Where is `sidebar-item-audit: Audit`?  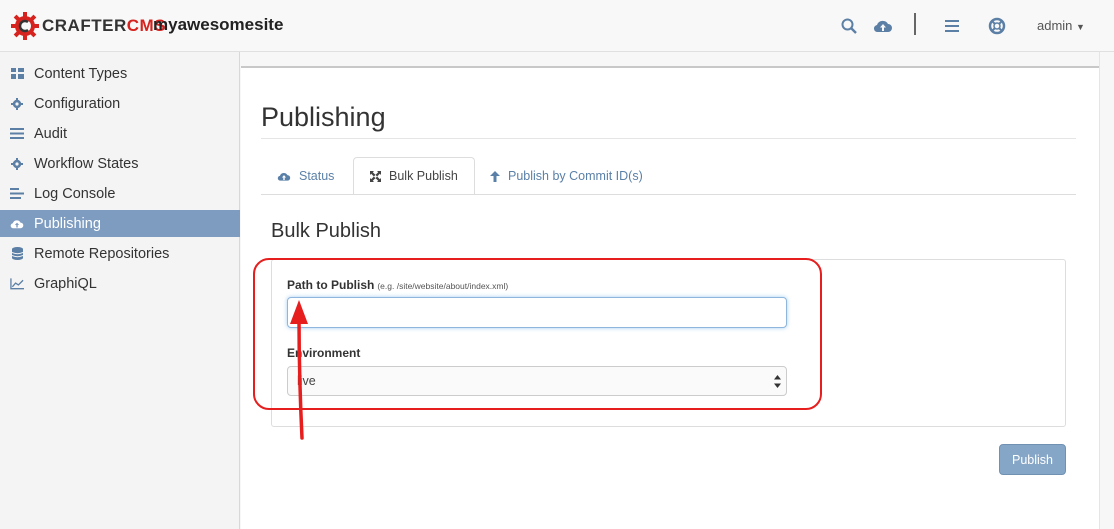
sidebar-item-audit: Audit is located at coordinates (120, 133).